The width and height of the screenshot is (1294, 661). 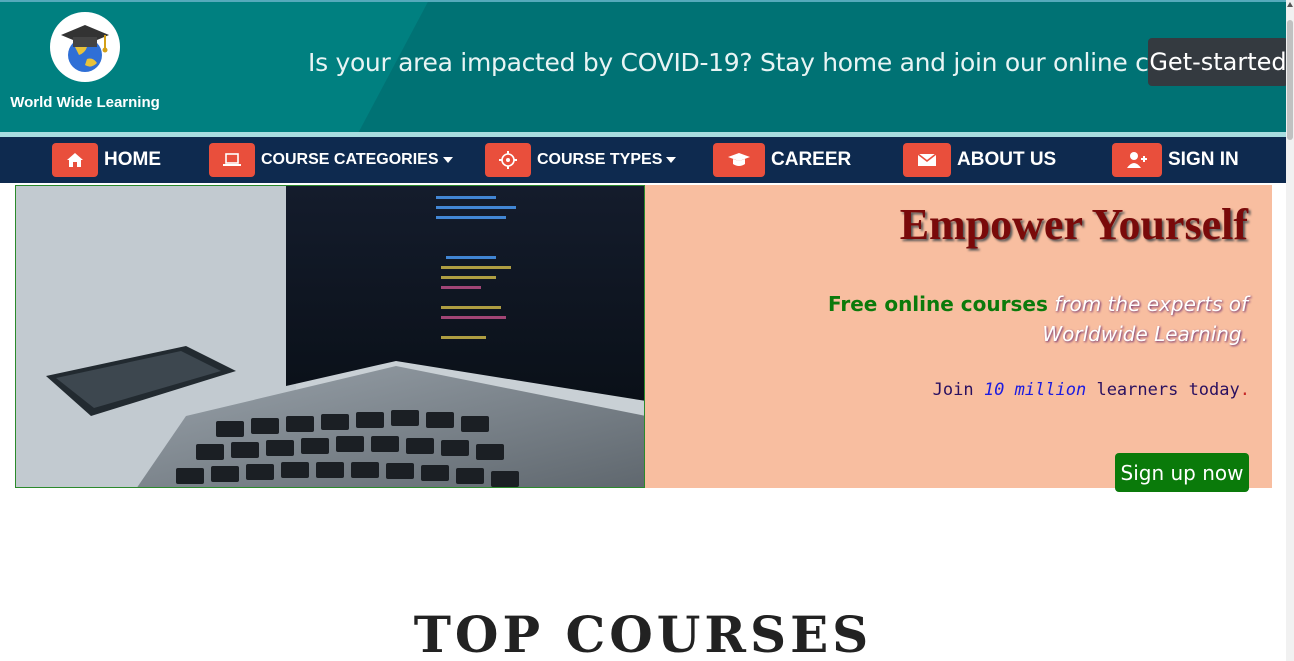 What do you see at coordinates (1007, 159) in the screenshot?
I see `nav-label-about-us: ABOUT US` at bounding box center [1007, 159].